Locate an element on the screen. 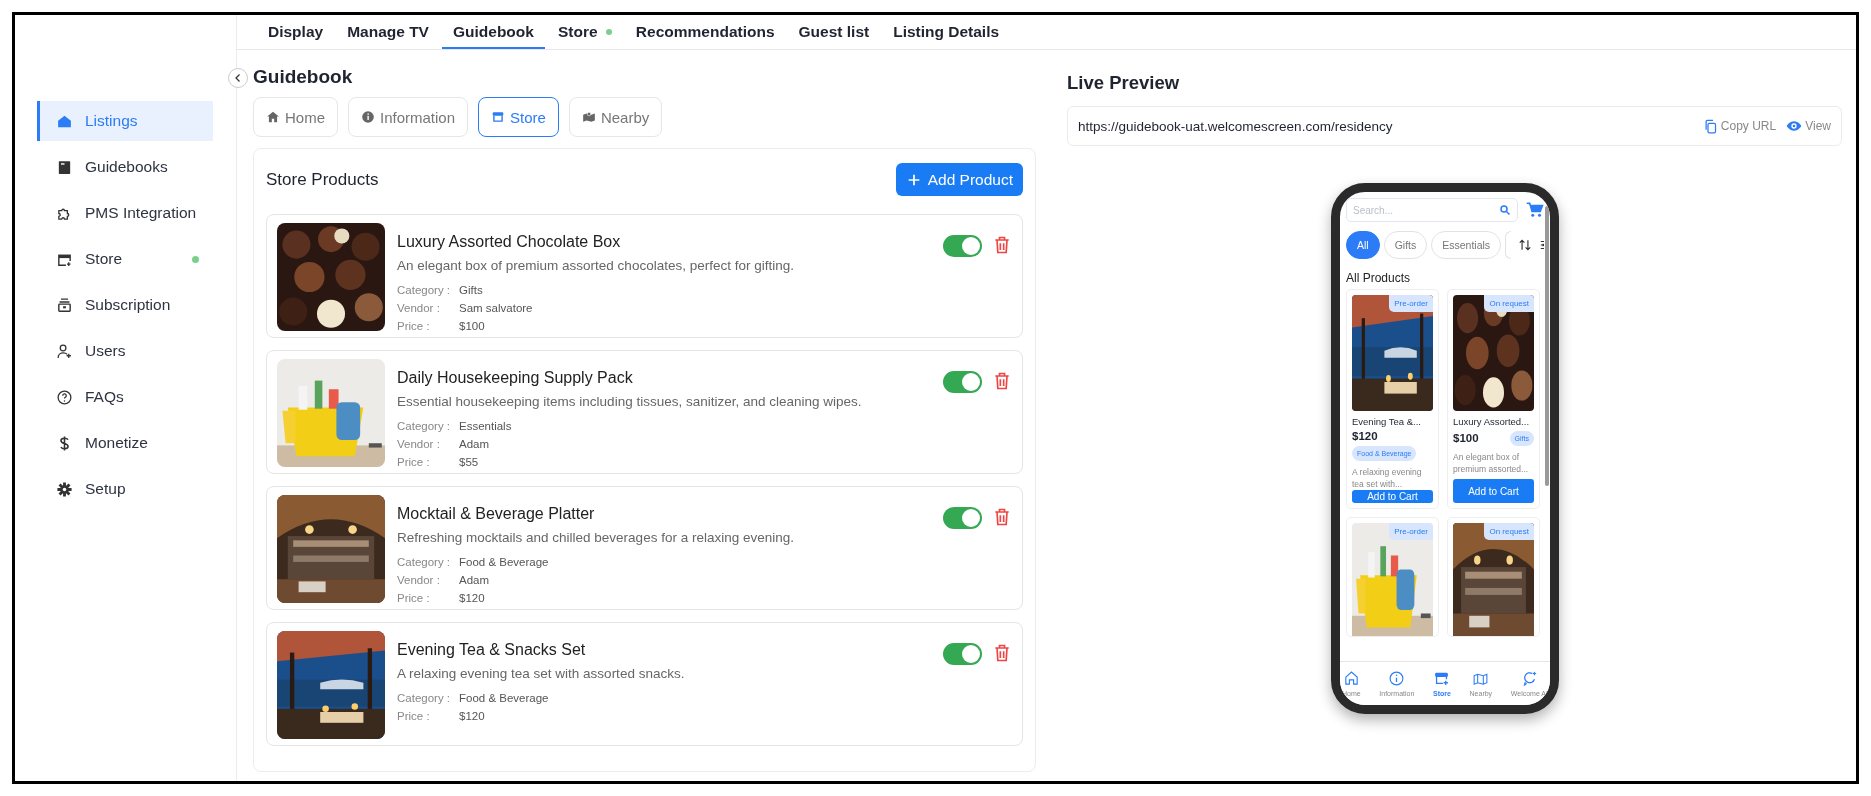  page-title: Guidebook is located at coordinates (303, 77).